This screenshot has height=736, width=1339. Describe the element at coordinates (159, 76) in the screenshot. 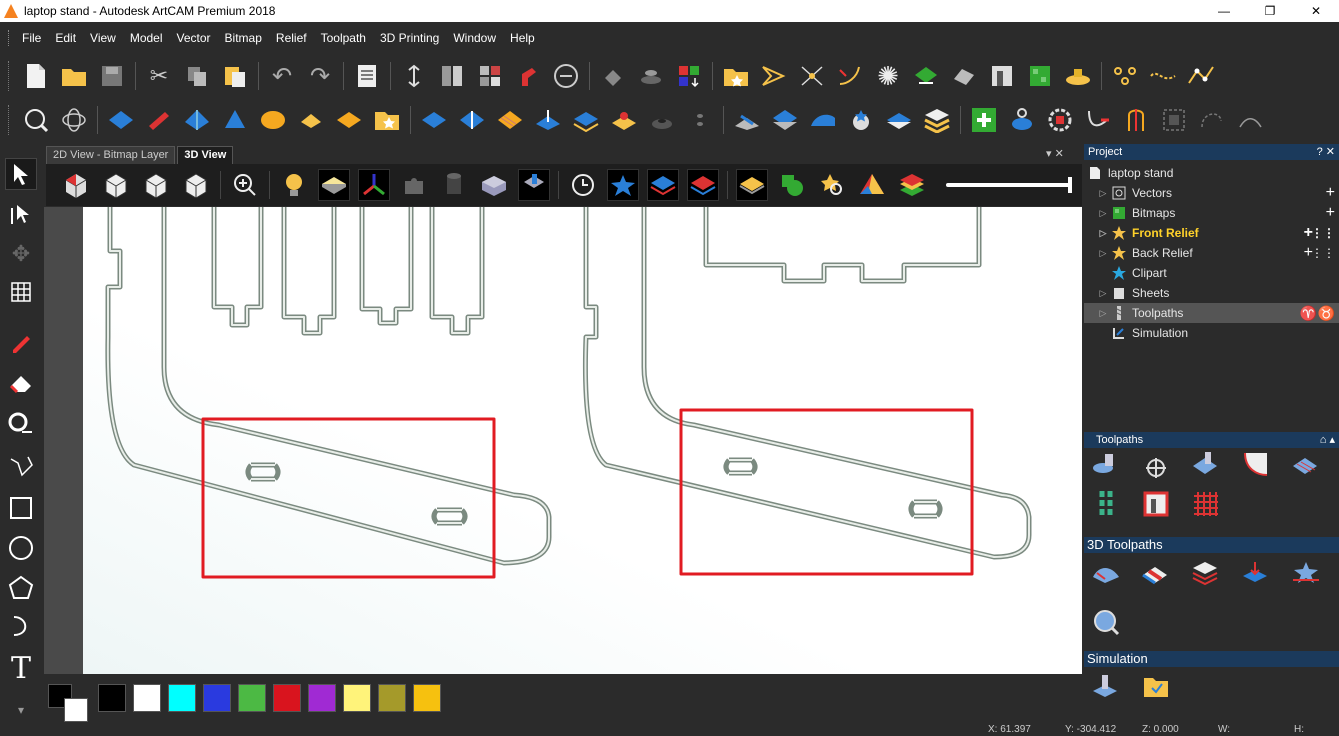

I see `cut-icon: ✂` at that location.